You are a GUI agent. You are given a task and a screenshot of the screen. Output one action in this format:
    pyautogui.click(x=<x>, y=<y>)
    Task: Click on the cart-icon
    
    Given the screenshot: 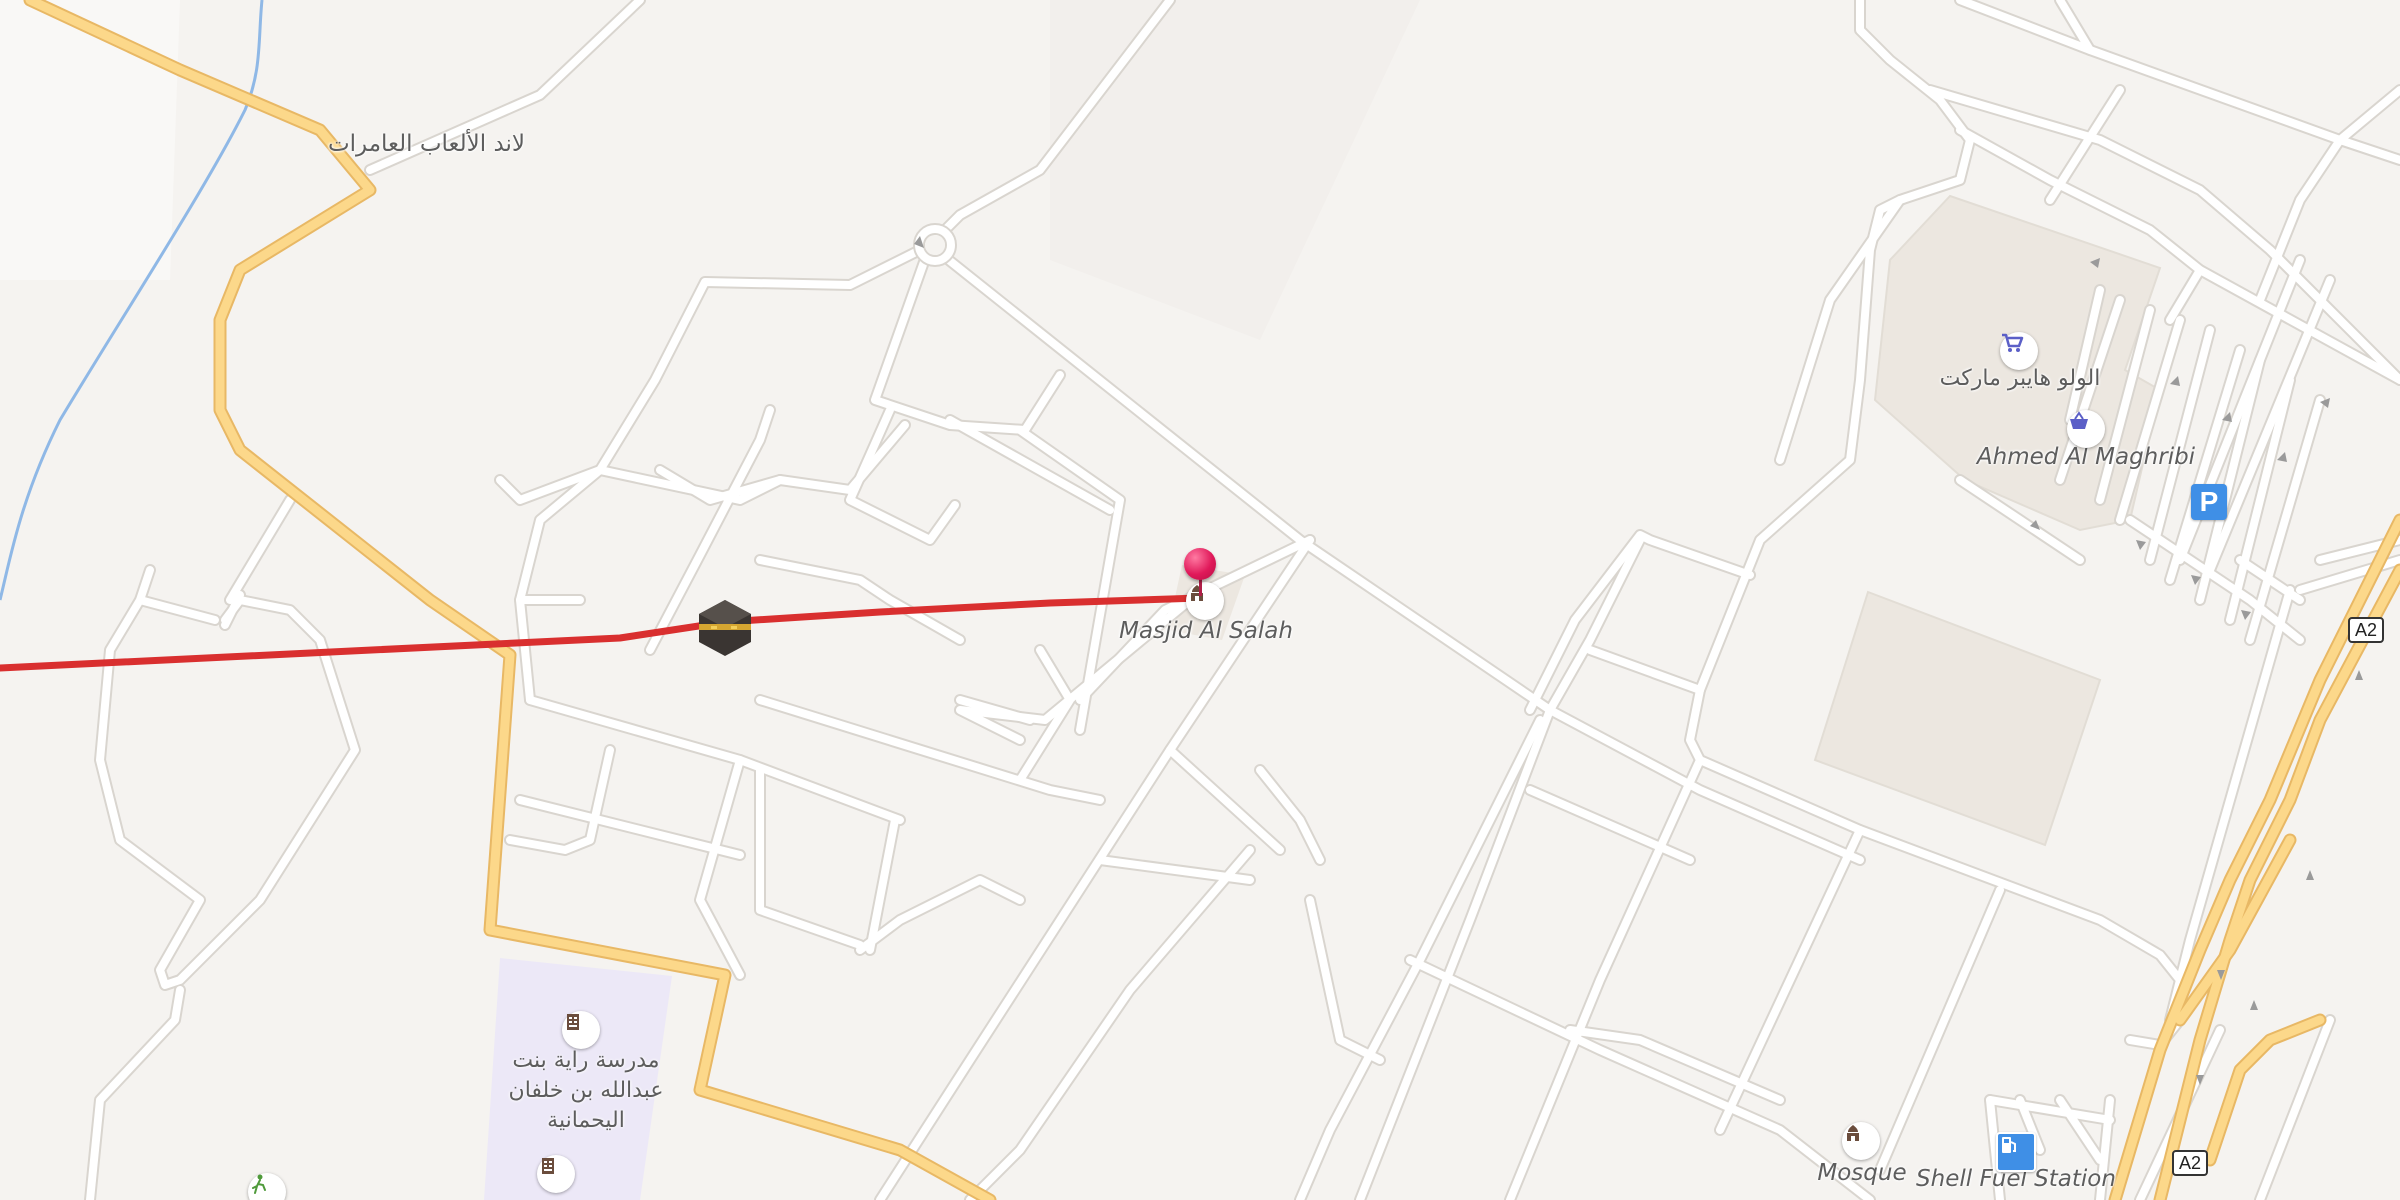 What is the action you would take?
    pyautogui.click(x=2019, y=351)
    